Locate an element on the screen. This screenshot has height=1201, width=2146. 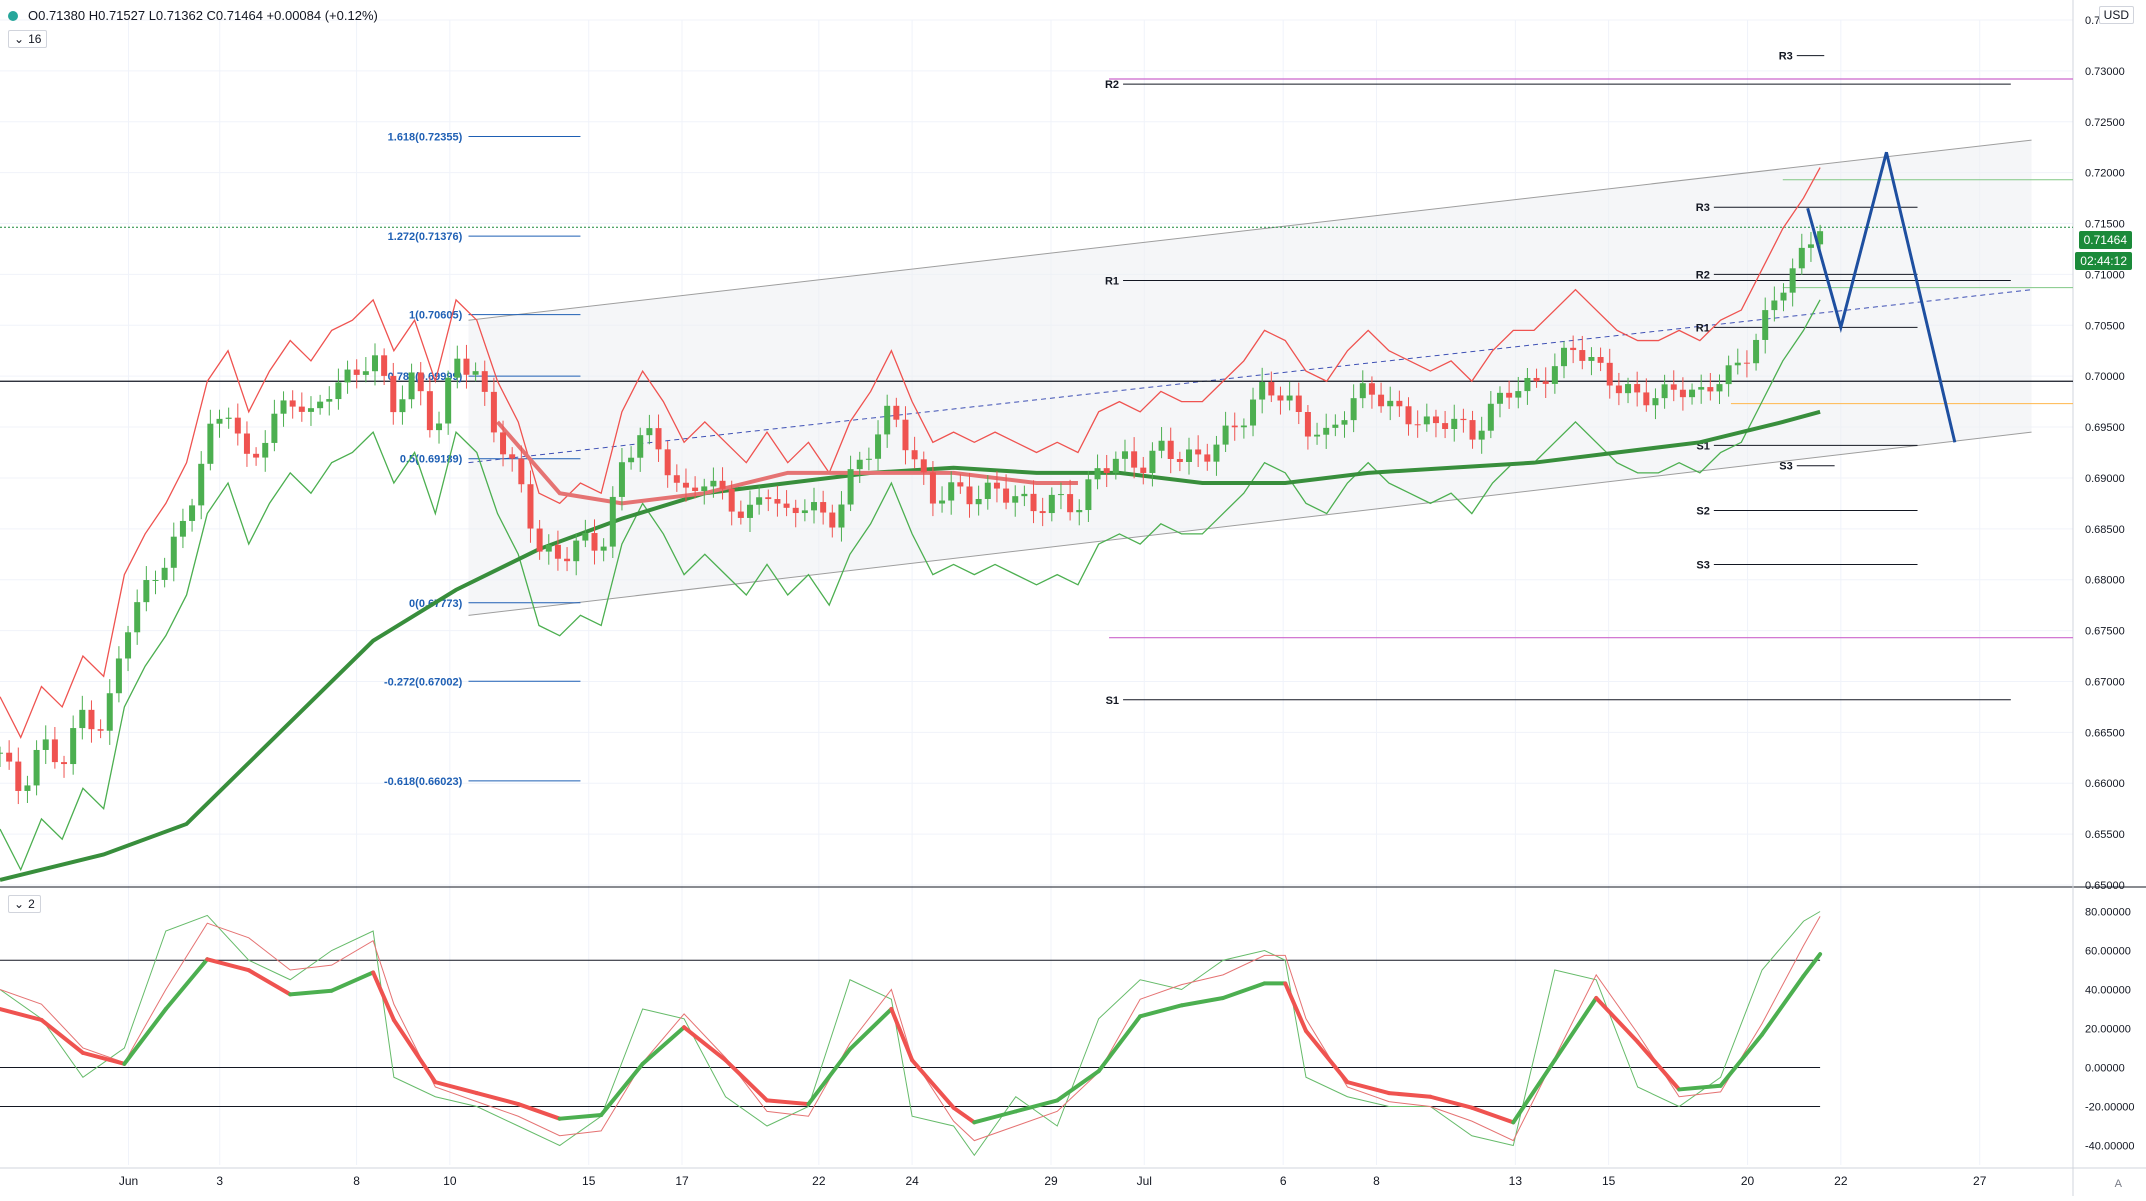
y-tick-label: 0.65500 is located at coordinates (2105, 835).